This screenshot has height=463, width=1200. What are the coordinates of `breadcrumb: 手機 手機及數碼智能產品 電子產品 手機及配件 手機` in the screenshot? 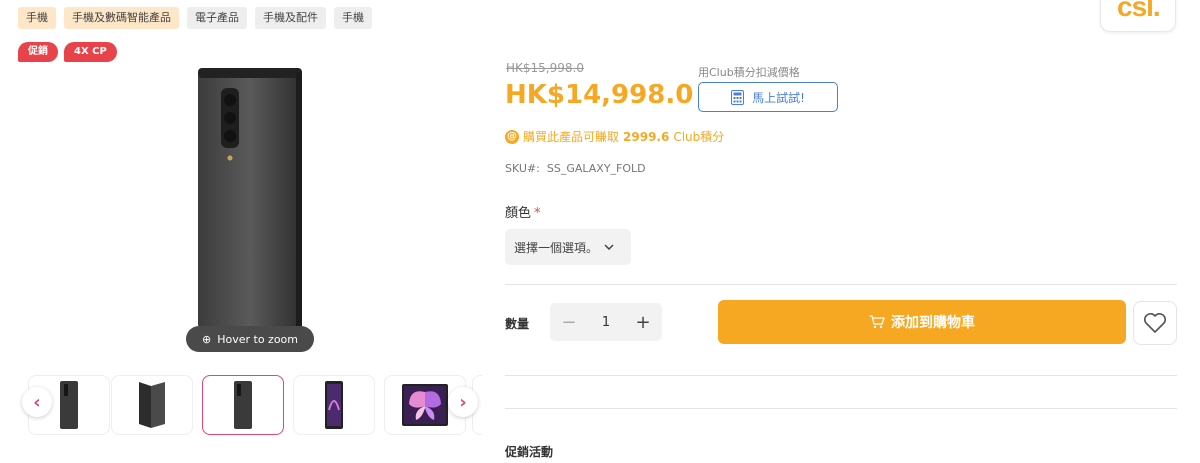 It's located at (195, 18).